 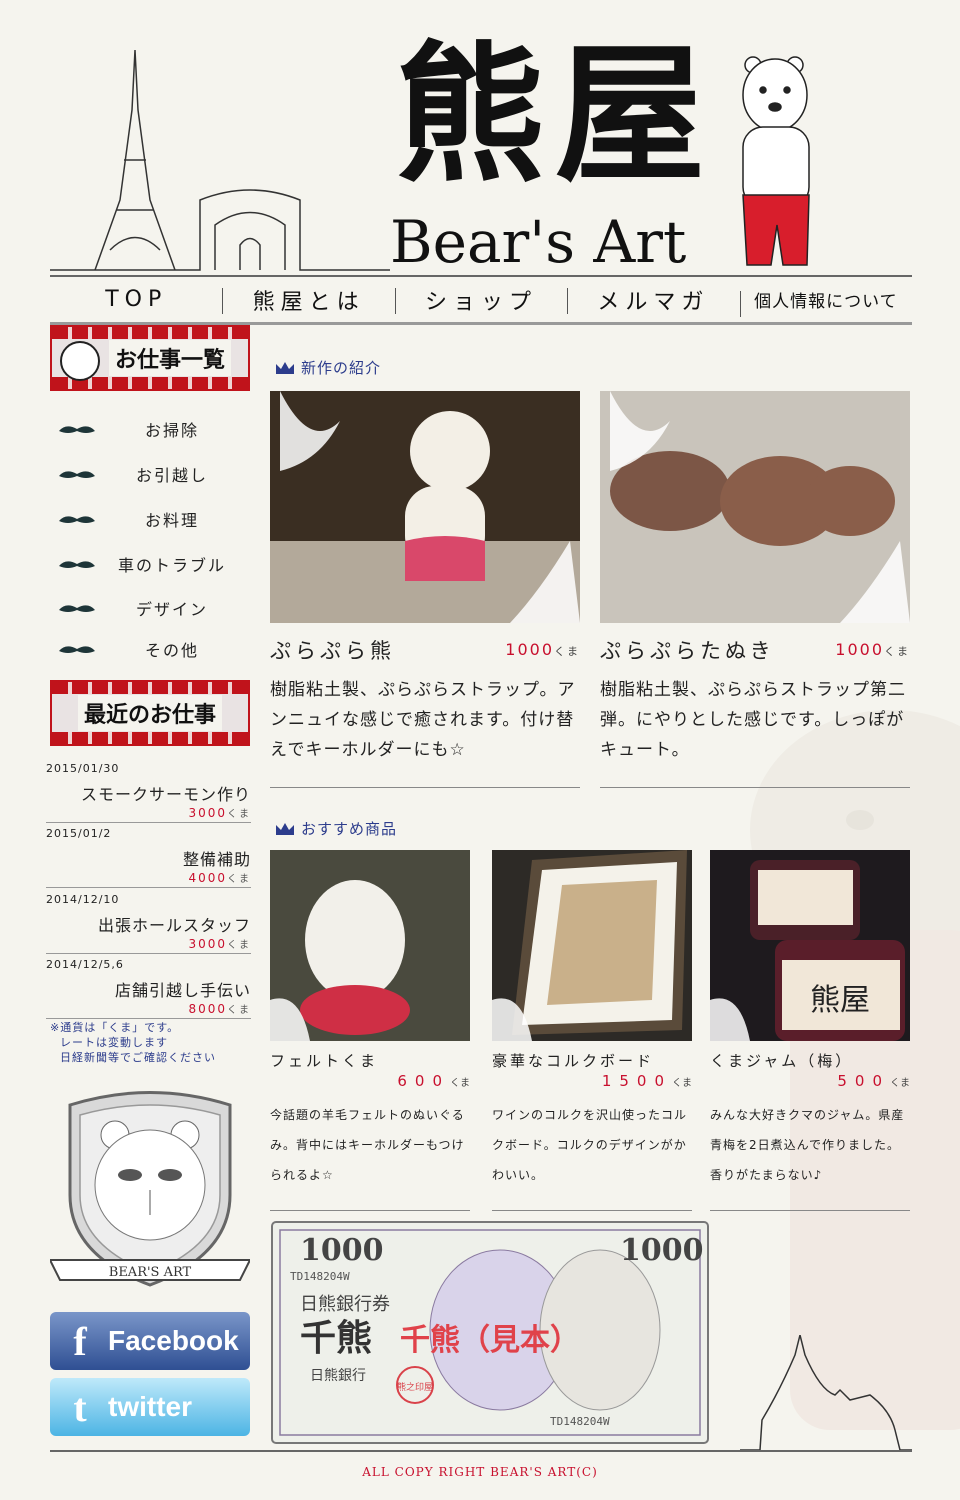 I want to click on product-description: みんな大好きクマのジャム。県産青梅を2日煮込んで作りました。香りがたまらない♪, so click(x=807, y=1145).